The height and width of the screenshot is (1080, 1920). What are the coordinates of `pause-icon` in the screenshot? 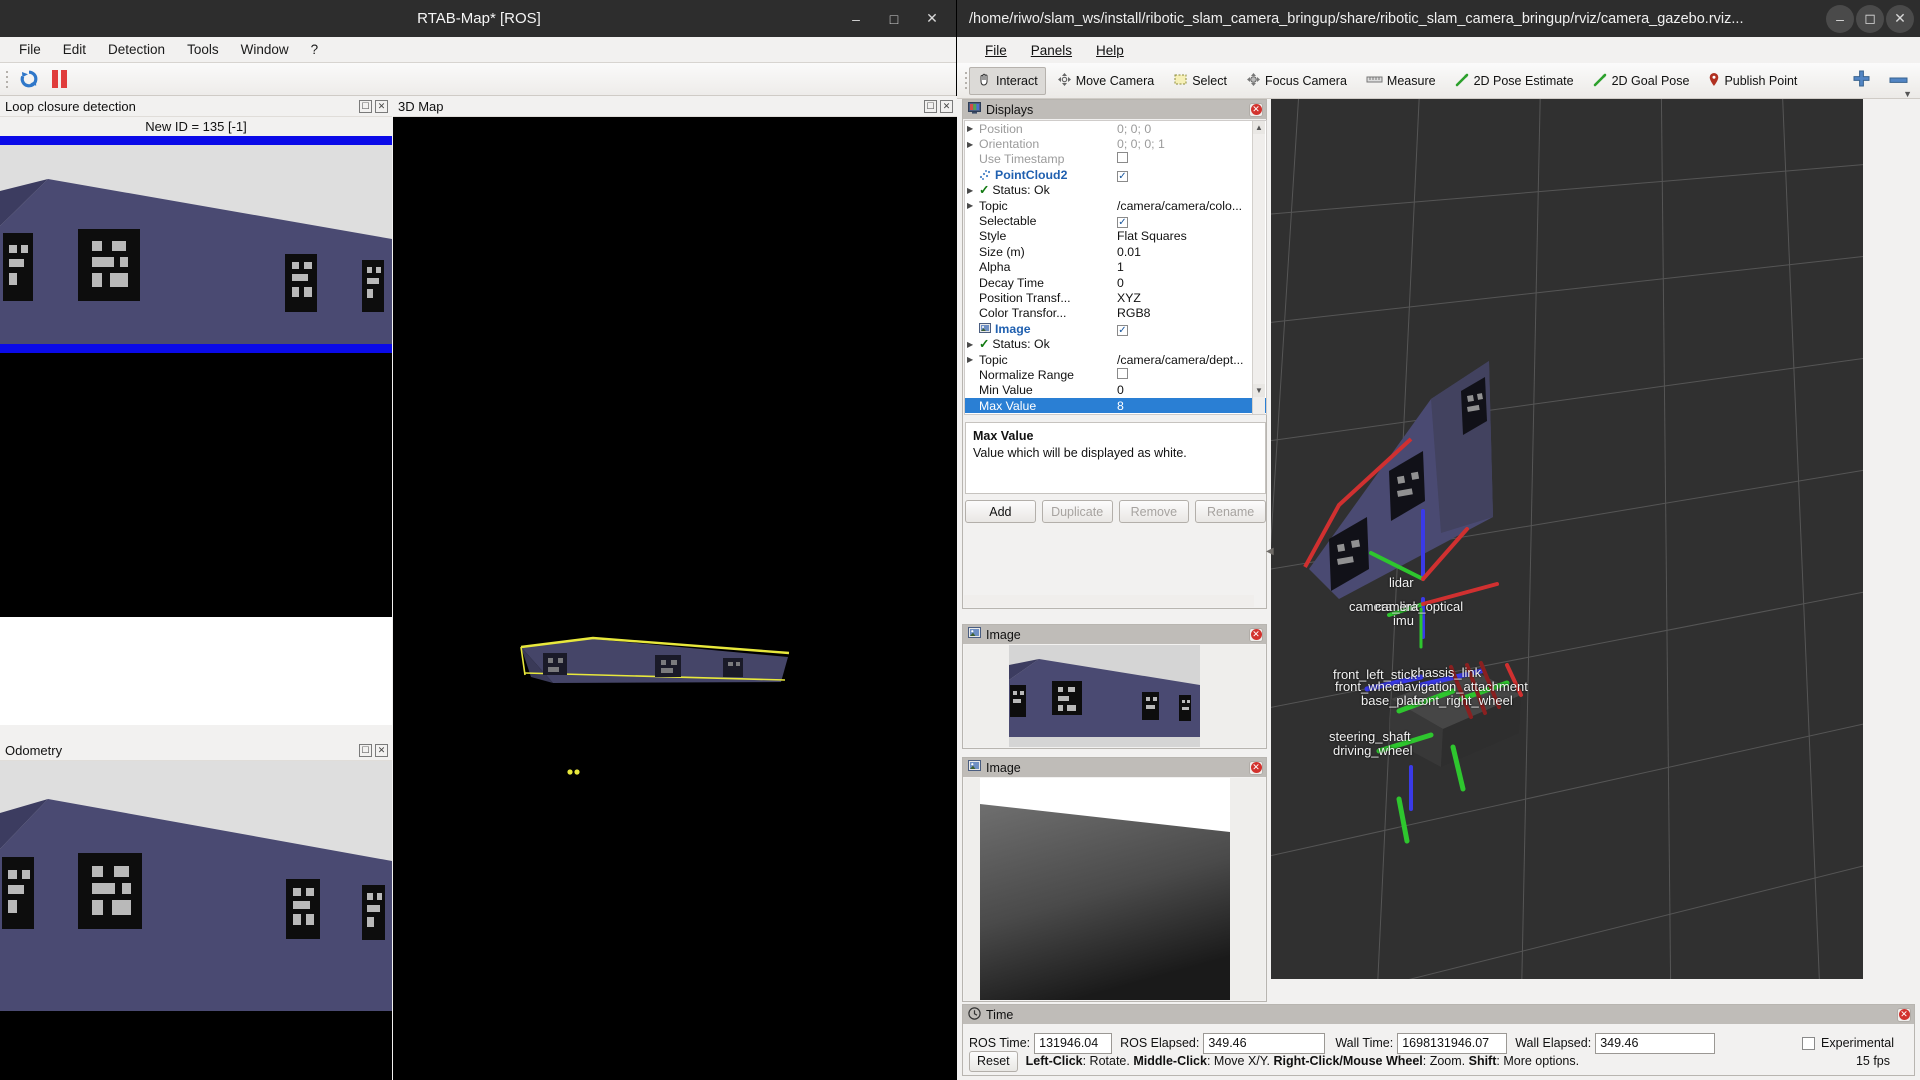 It's located at (59, 79).